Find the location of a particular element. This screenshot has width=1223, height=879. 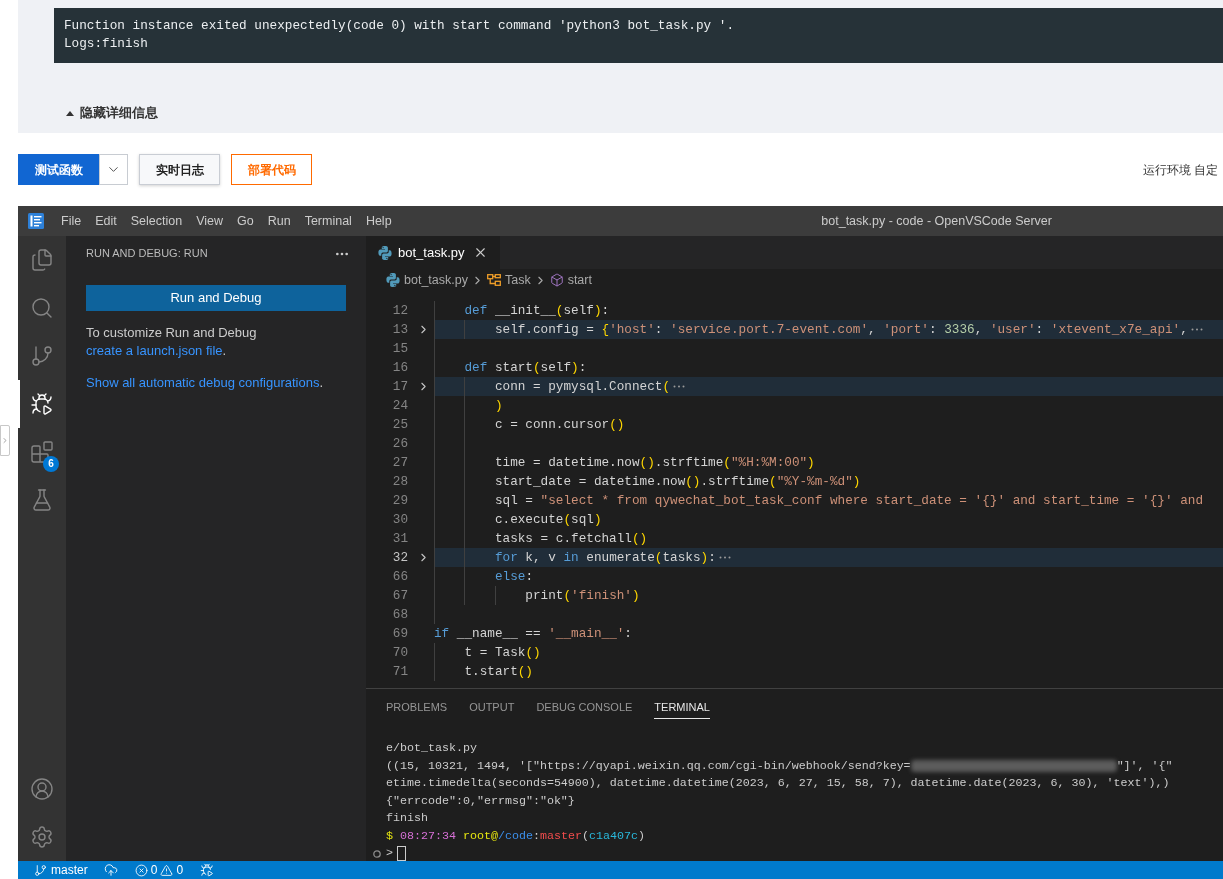

side-panel-toggle is located at coordinates (5, 440).